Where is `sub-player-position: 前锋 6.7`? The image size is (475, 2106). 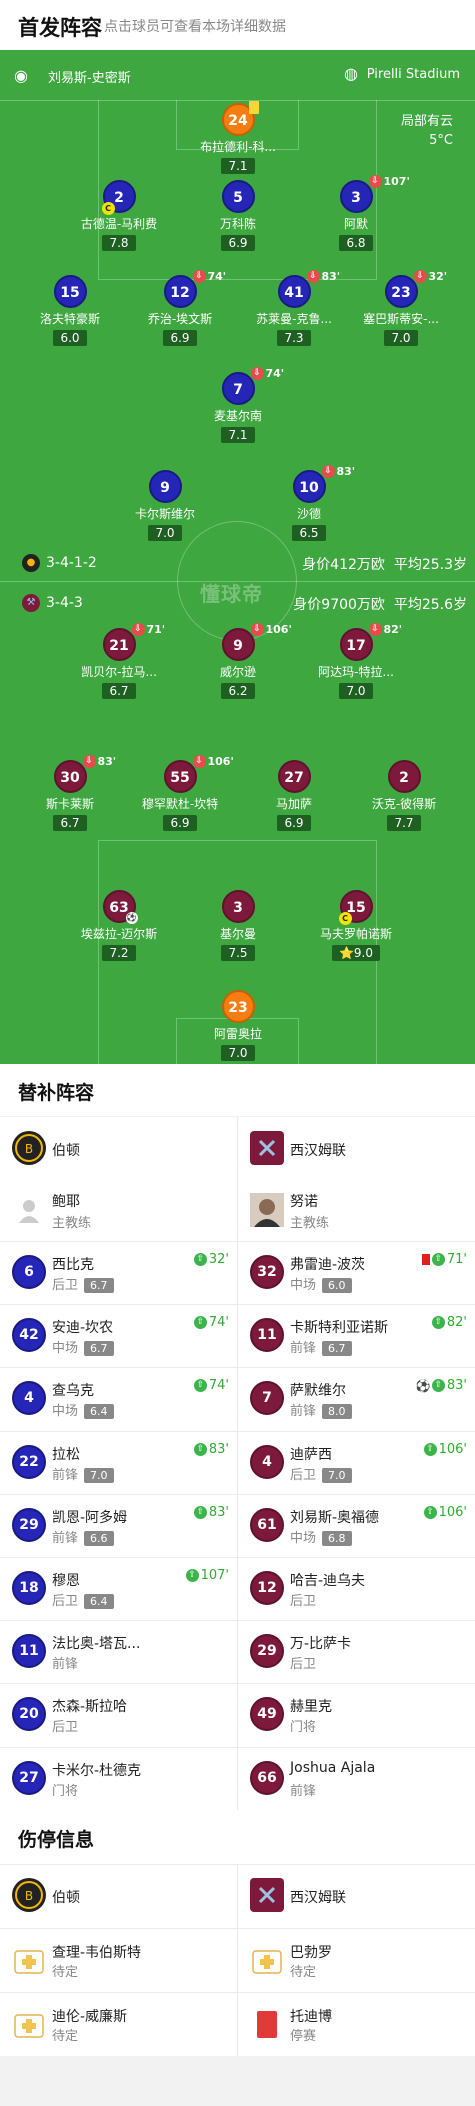
sub-player-position: 前锋 6.7 is located at coordinates (321, 1347).